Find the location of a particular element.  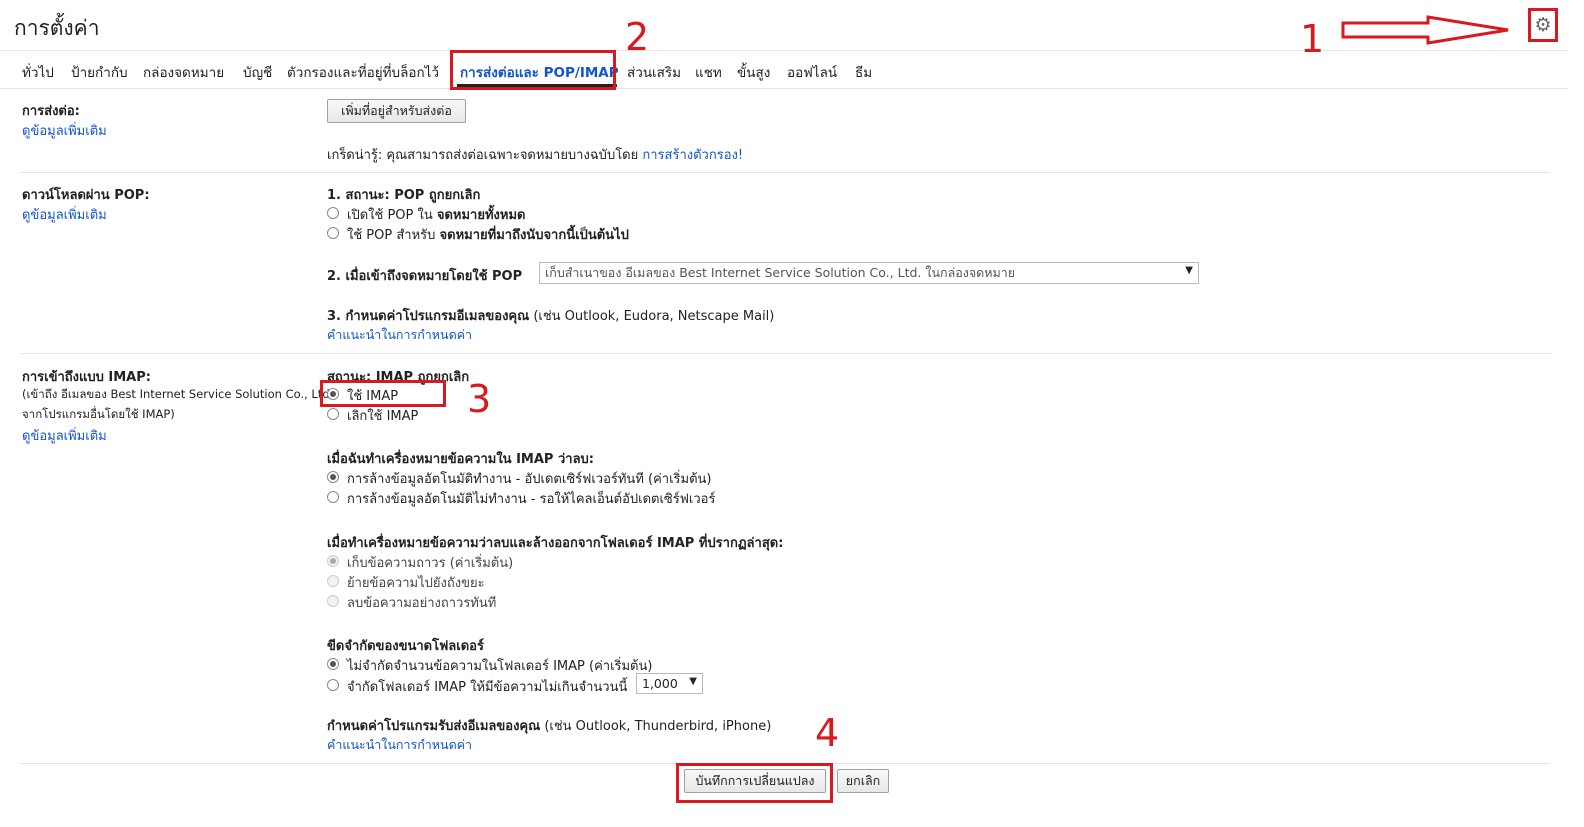

tab-general: ทั่วไป is located at coordinates (38, 72).